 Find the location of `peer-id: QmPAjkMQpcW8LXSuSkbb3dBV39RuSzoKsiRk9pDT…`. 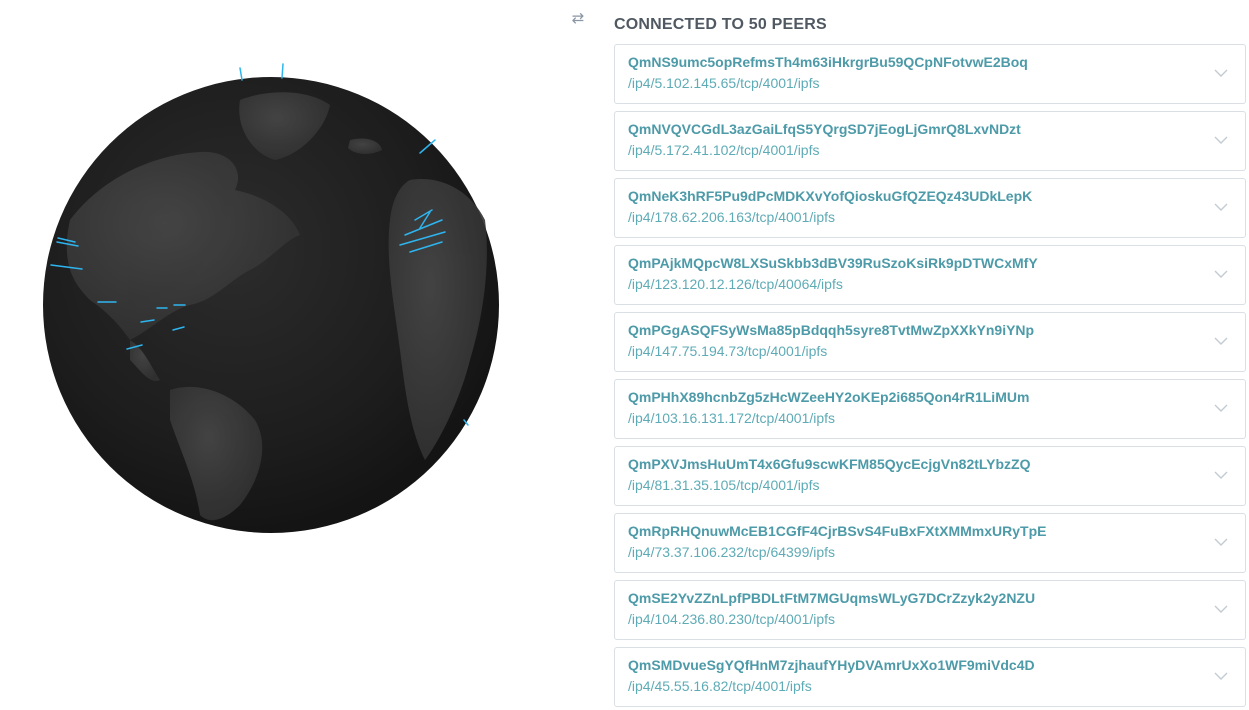

peer-id: QmPAjkMQpcW8LXSuSkbb3dBV39RuSzoKsiRk9pDT… is located at coordinates (833, 263).